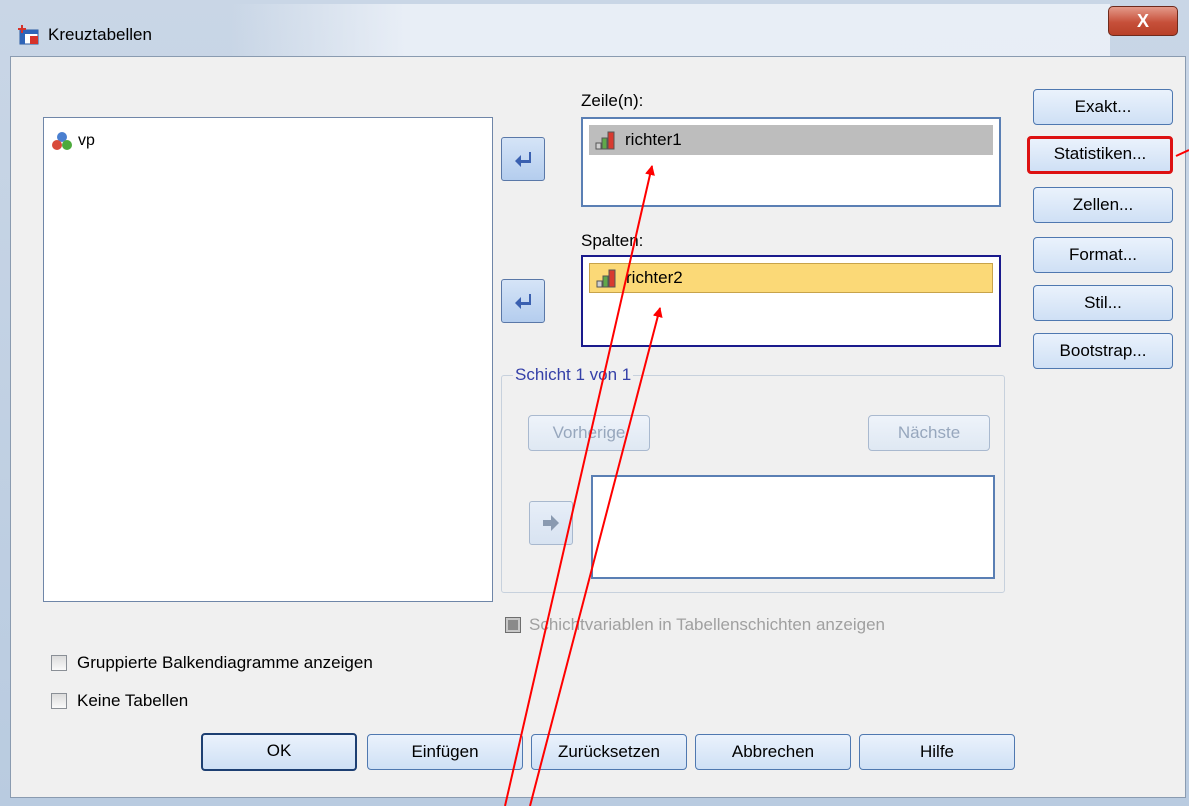  I want to click on column-variable-label: richter2, so click(654, 277).